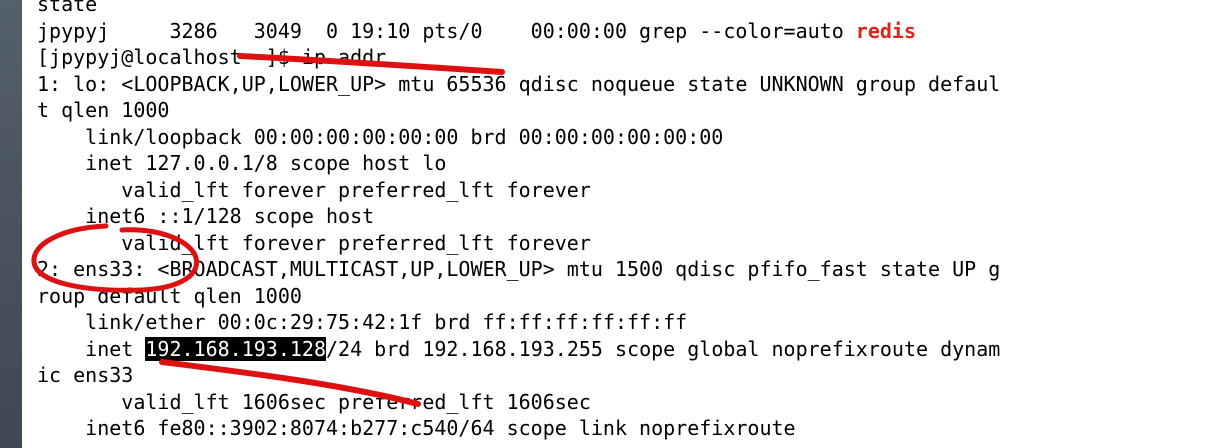 Image resolution: width=1224 pixels, height=448 pixels. Describe the element at coordinates (235, 348) in the screenshot. I see `selected-ip-address: 192.168.193.128` at that location.